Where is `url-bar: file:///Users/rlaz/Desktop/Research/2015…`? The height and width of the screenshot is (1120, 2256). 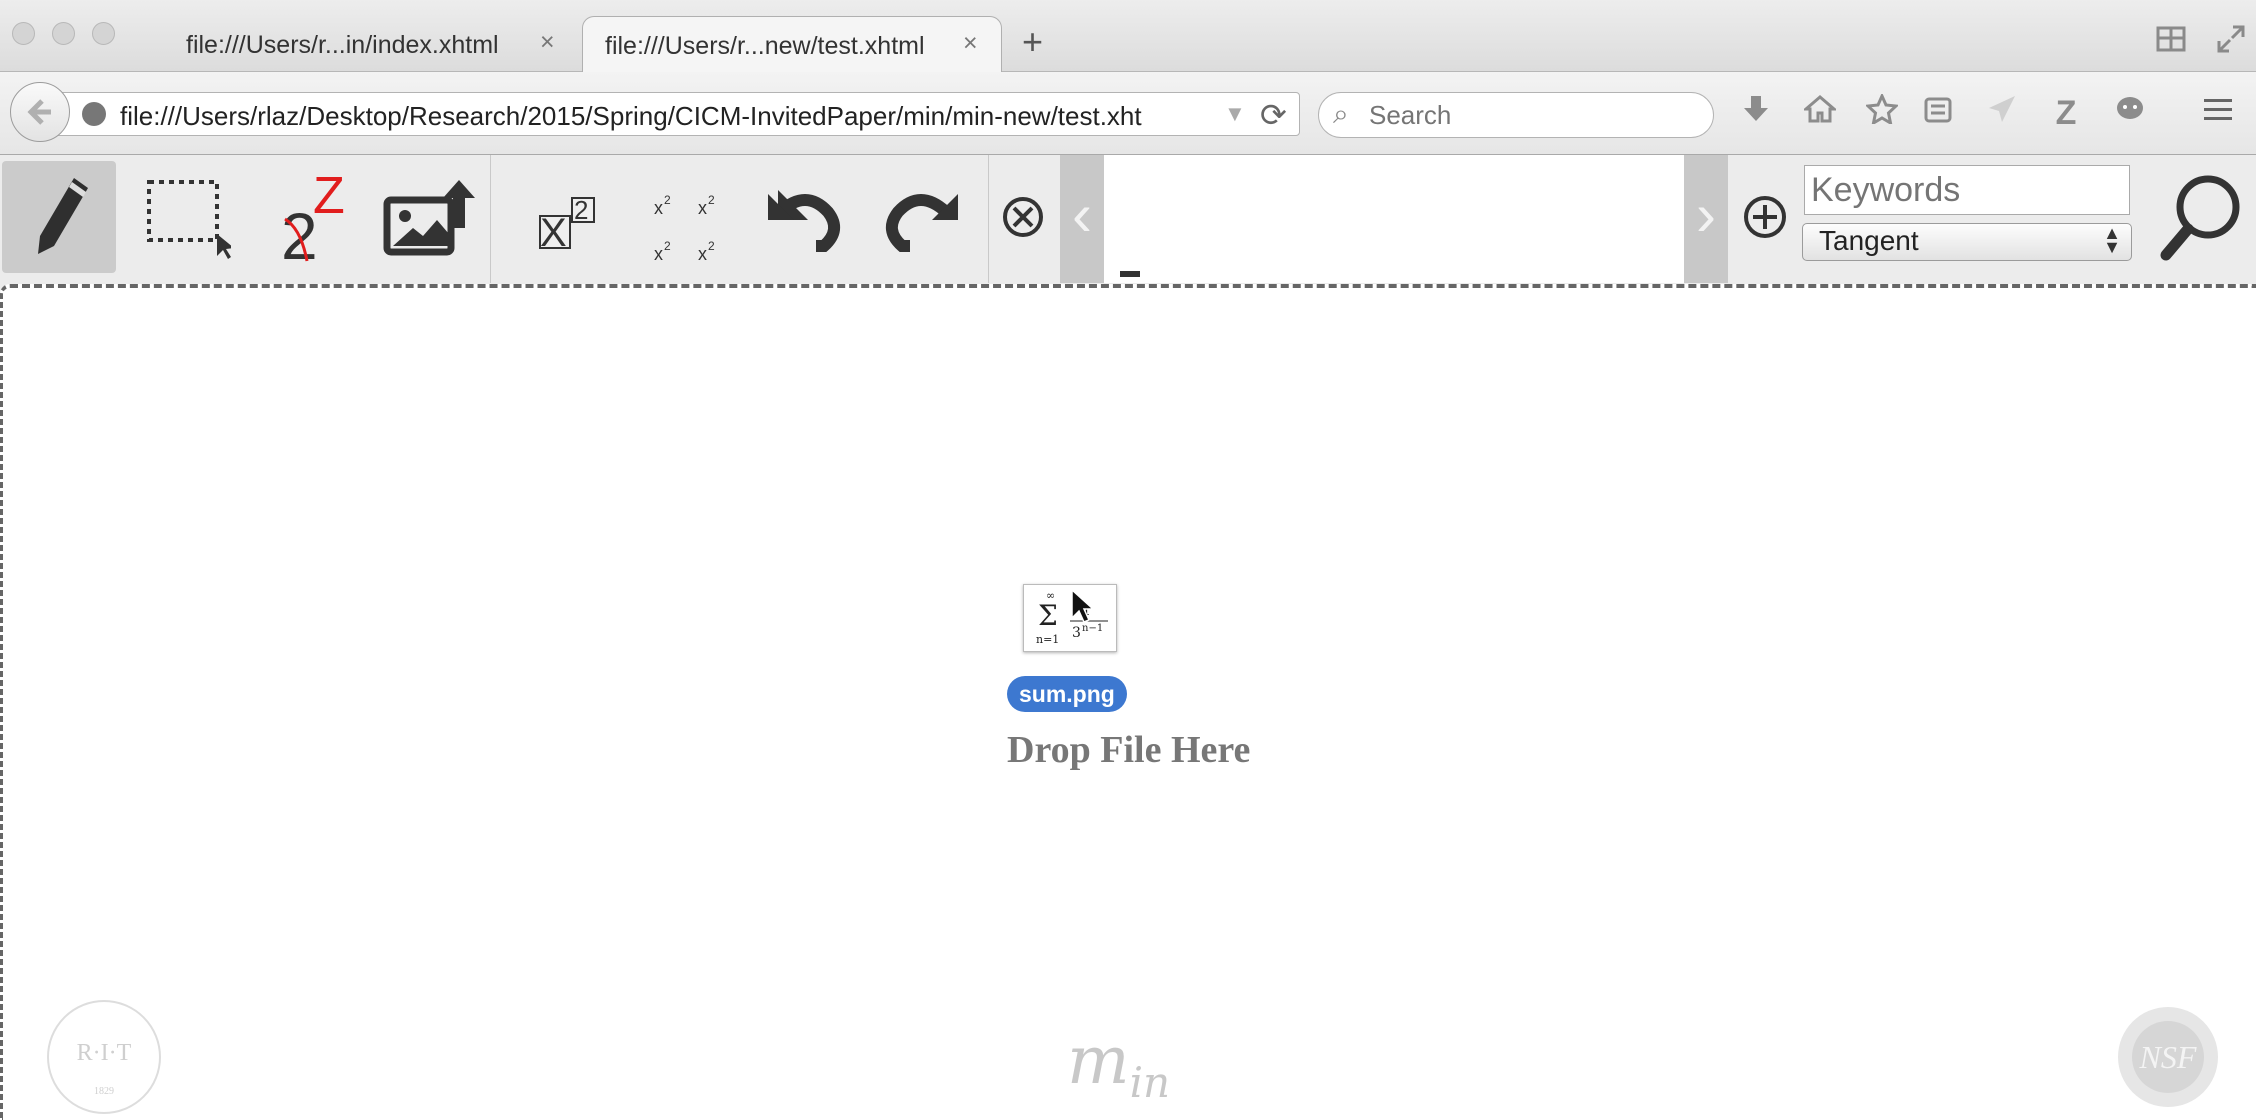 url-bar: file:///Users/rlaz/Desktop/Research/2015… is located at coordinates (677, 114).